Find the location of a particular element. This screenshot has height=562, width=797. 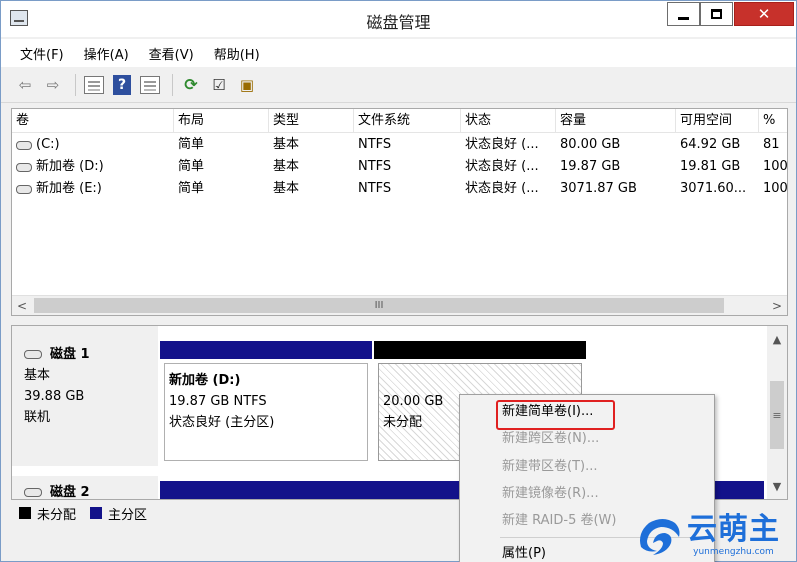

minimize-icon is located at coordinates (683, 18).